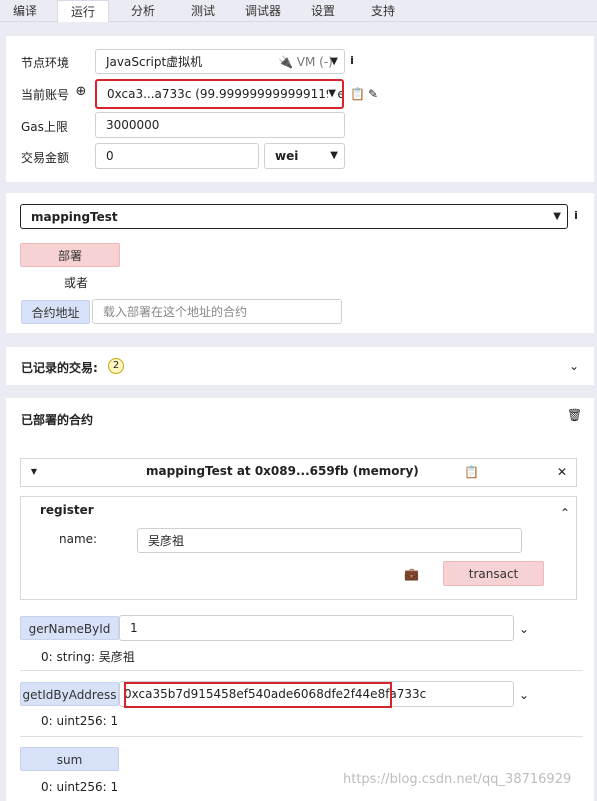 Image resolution: width=597 pixels, height=801 pixels. I want to click on register-title: register, so click(67, 510).